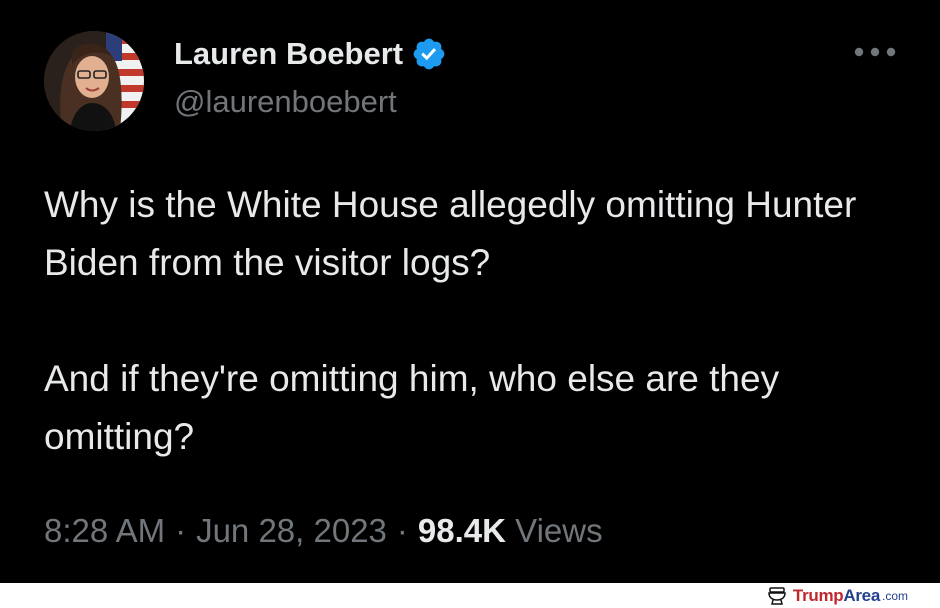  I want to click on more-options-icon, so click(875, 52).